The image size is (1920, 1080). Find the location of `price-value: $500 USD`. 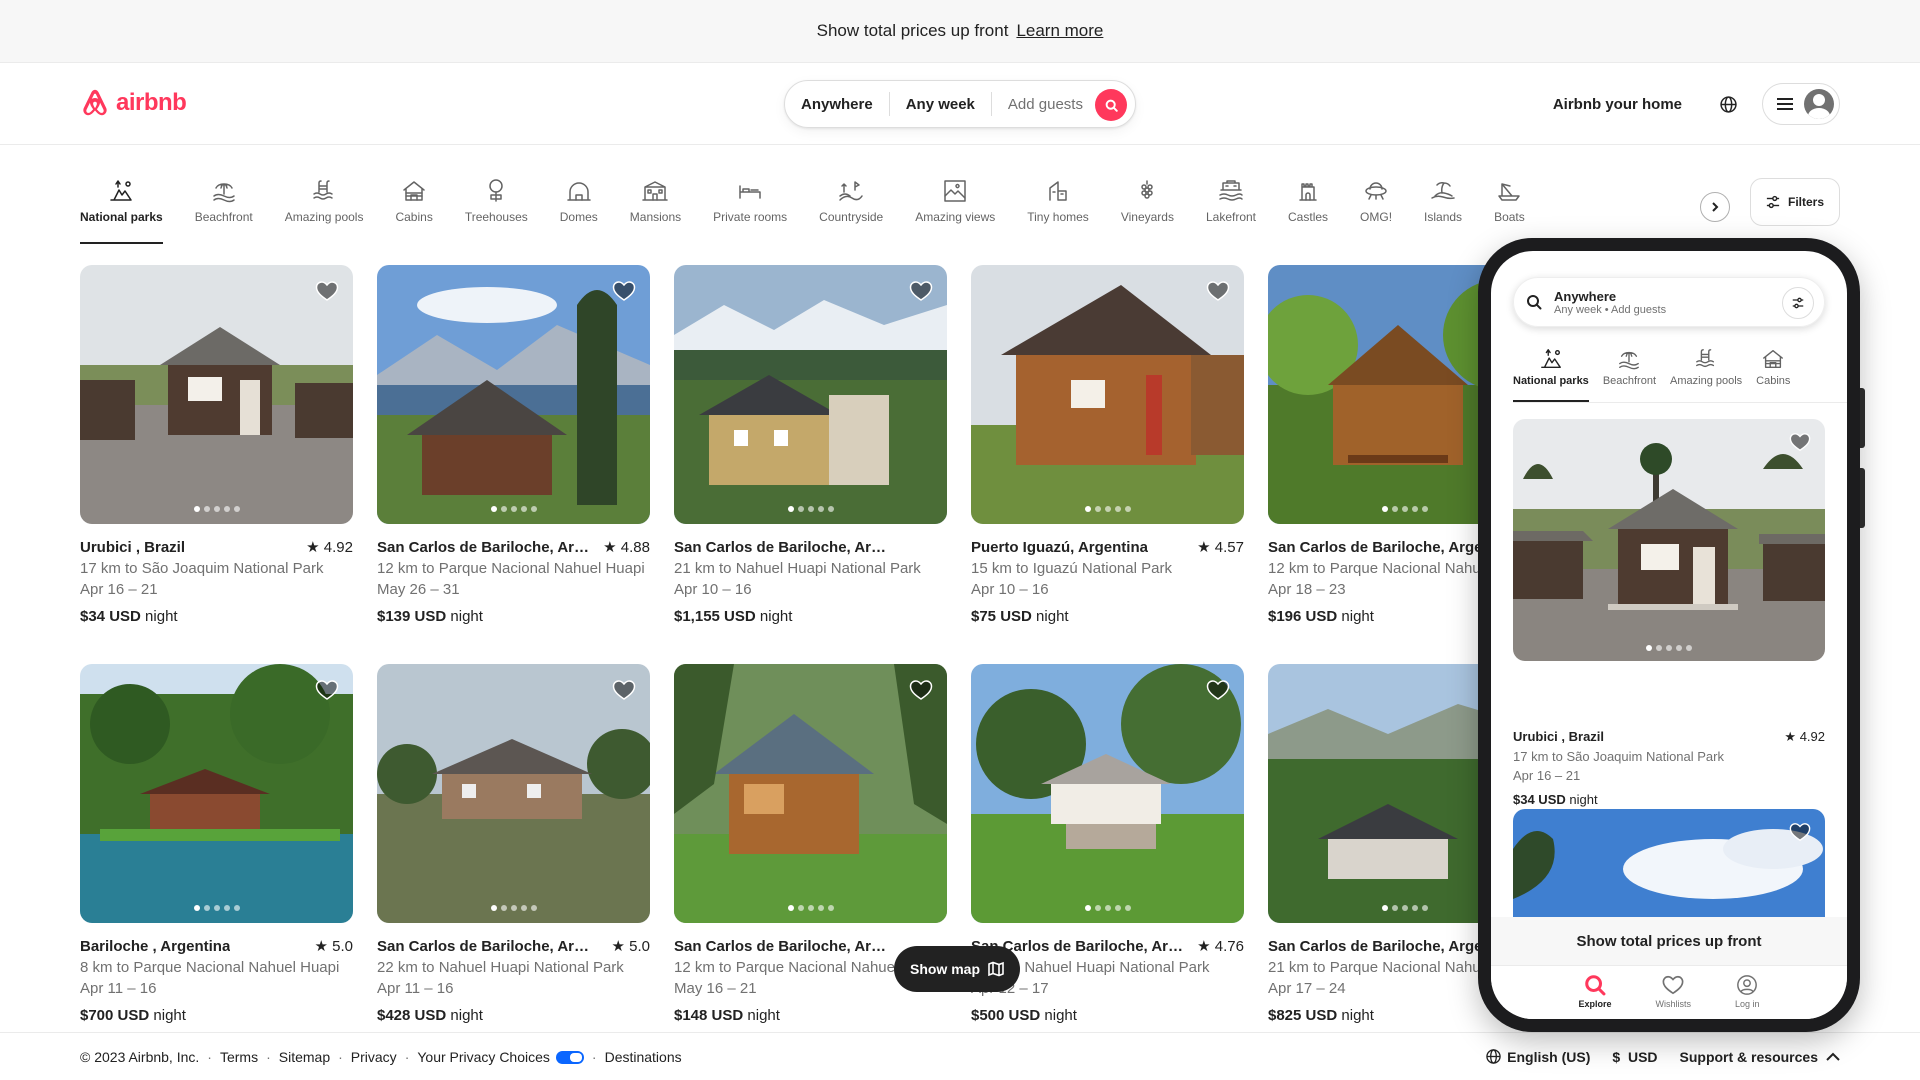

price-value: $500 USD is located at coordinates (1006, 1015).